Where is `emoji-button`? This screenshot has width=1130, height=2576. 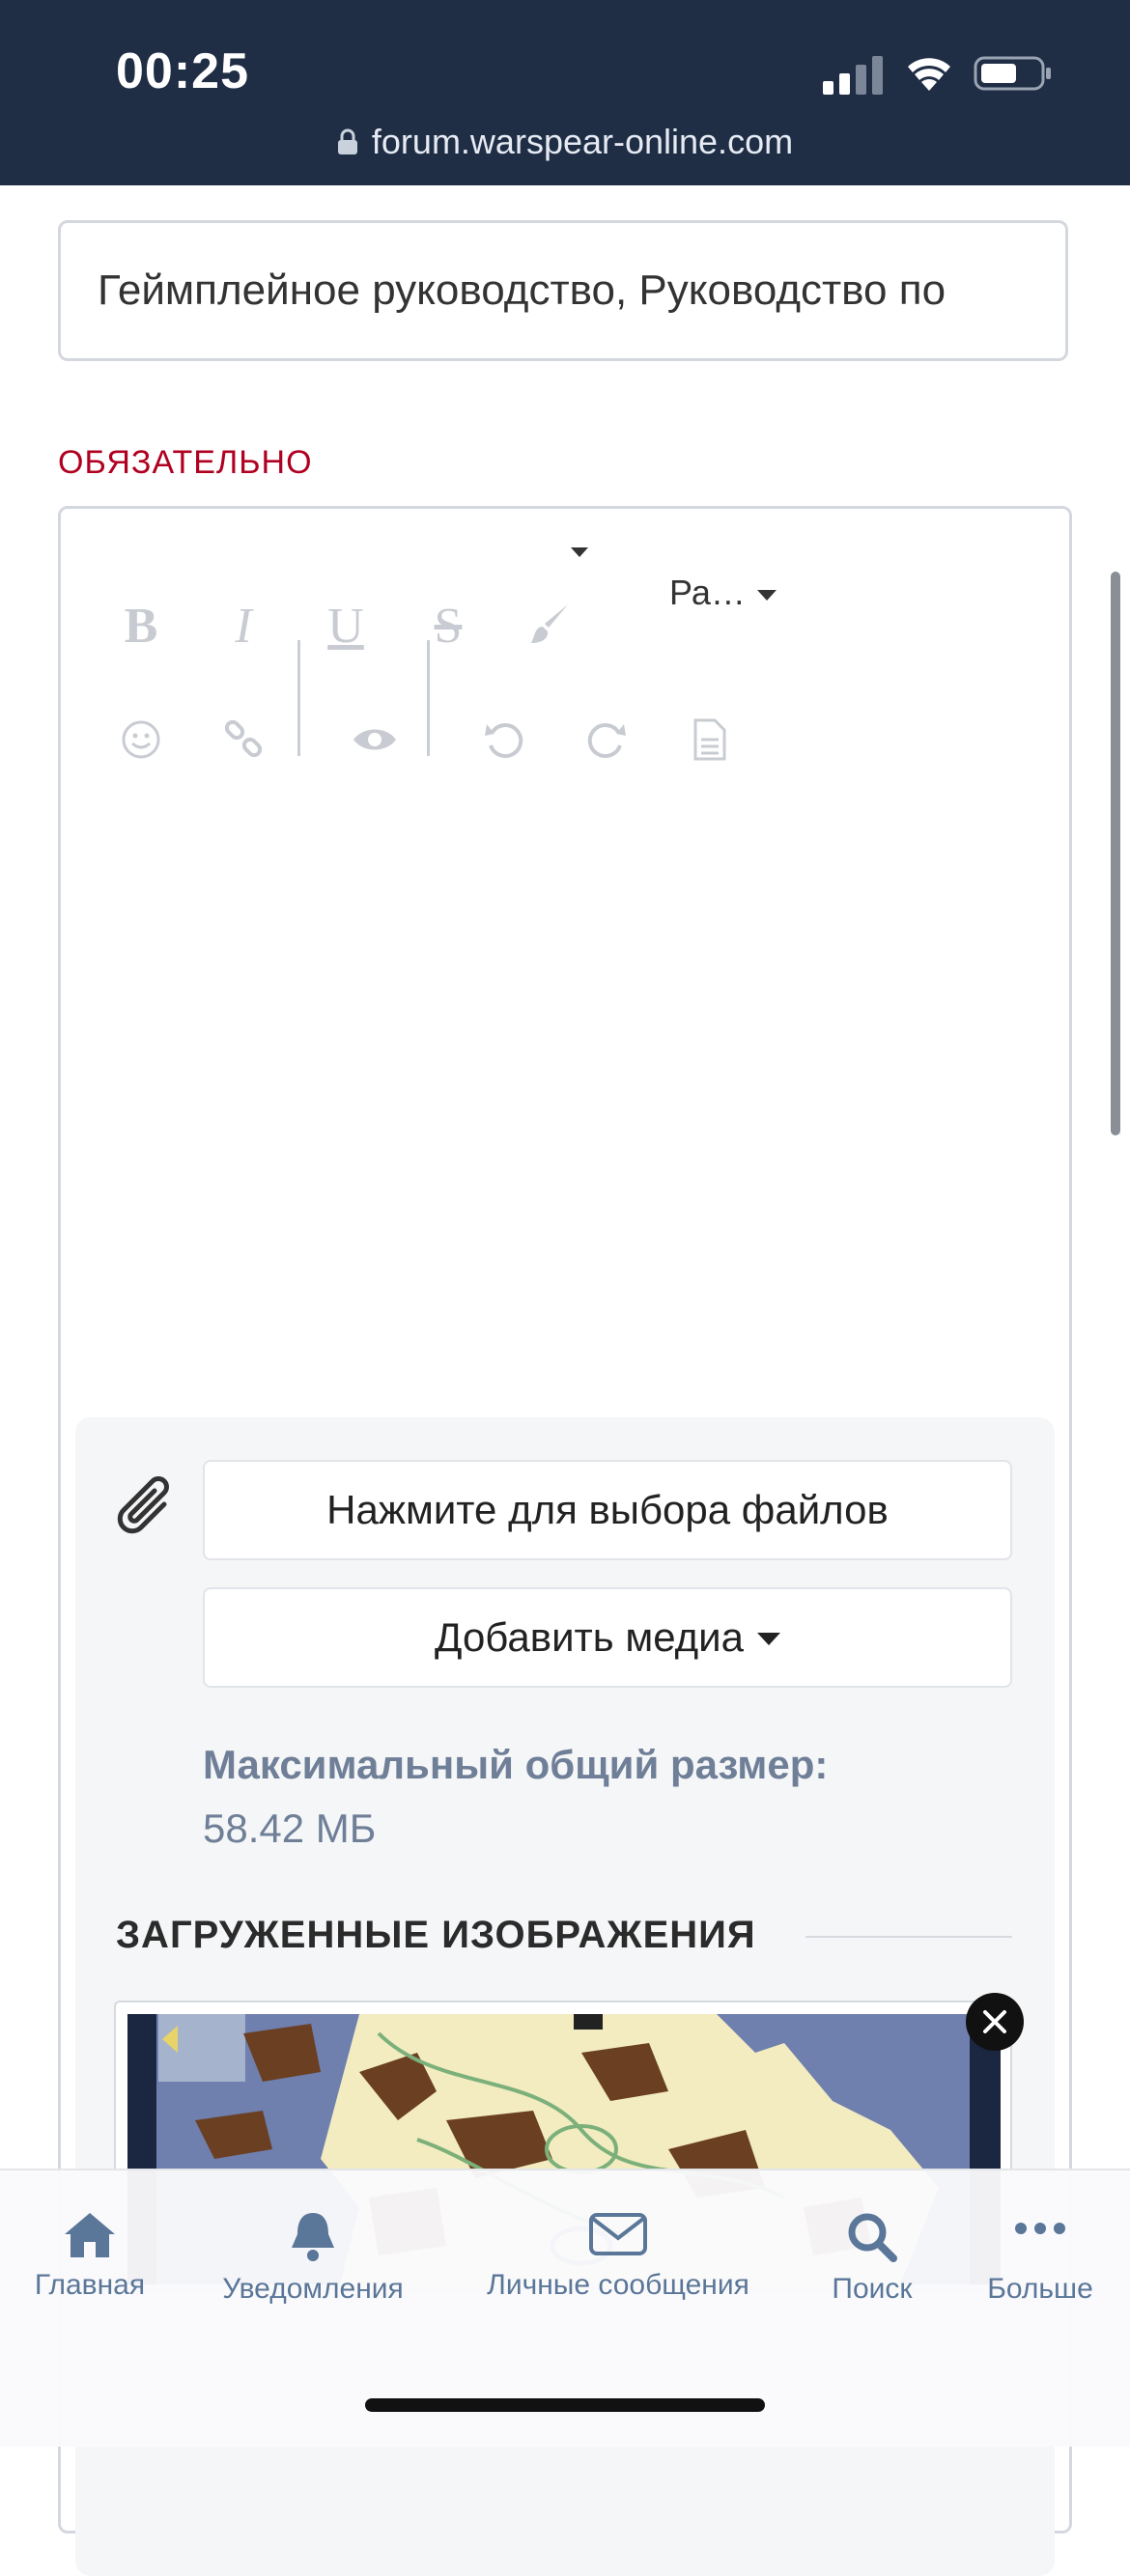
emoji-button is located at coordinates (141, 740).